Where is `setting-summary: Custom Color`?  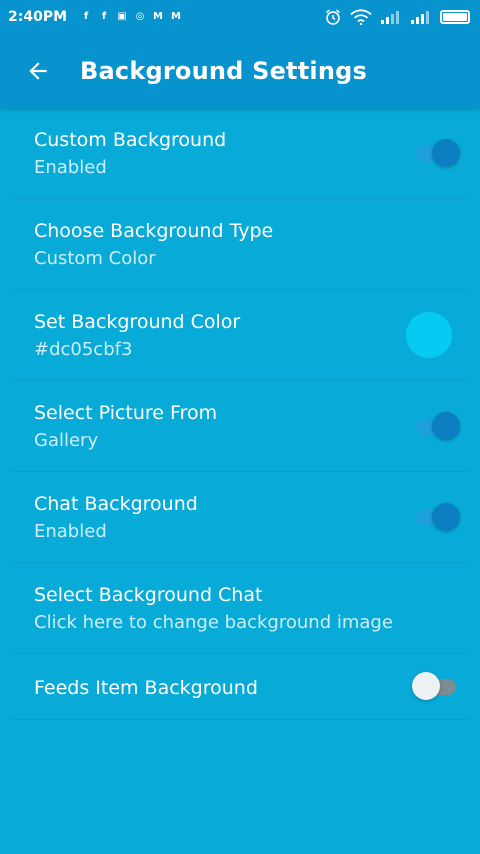 setting-summary: Custom Color is located at coordinates (95, 258).